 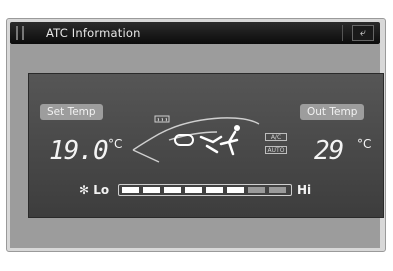 I want to click on auto-badge: AUTO, so click(x=276, y=150).